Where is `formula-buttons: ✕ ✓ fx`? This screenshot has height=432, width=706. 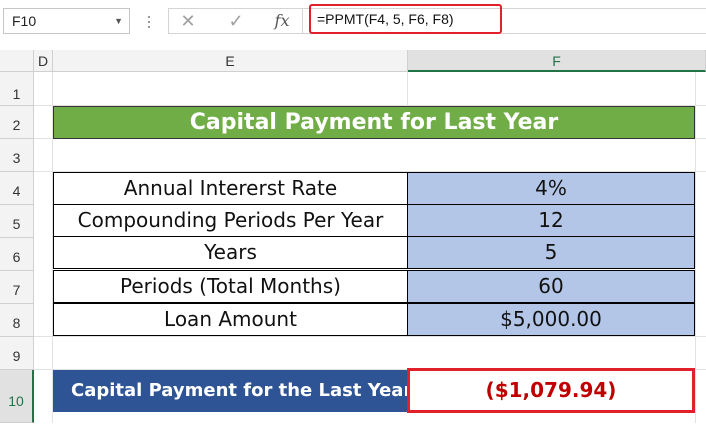 formula-buttons: ✕ ✓ fx is located at coordinates (235, 21).